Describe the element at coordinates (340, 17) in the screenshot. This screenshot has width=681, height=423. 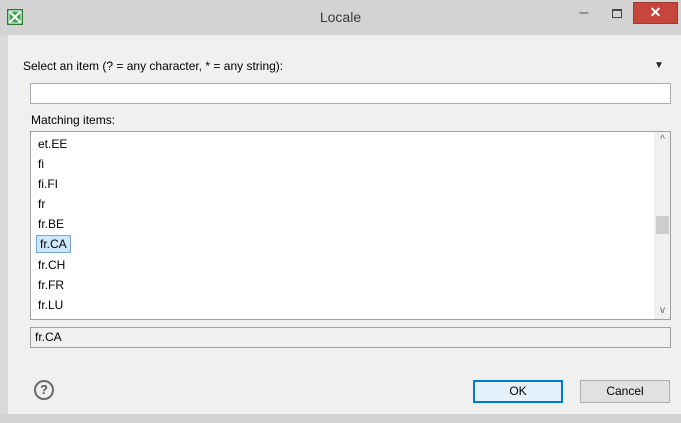
I see `title-bar: Locale – ✕` at that location.